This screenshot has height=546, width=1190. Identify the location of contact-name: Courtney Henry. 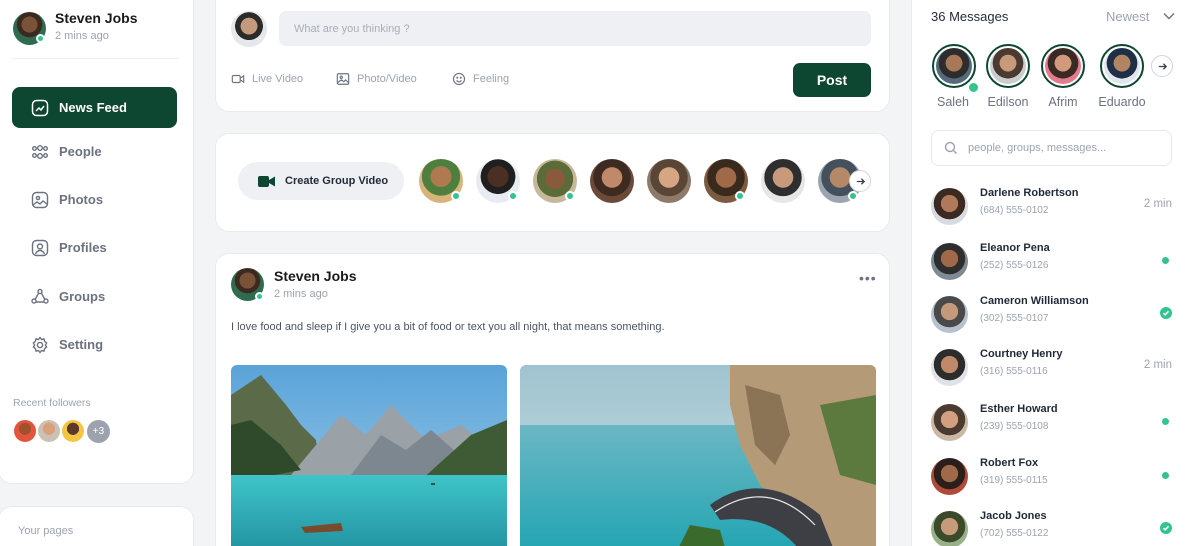
(1021, 354).